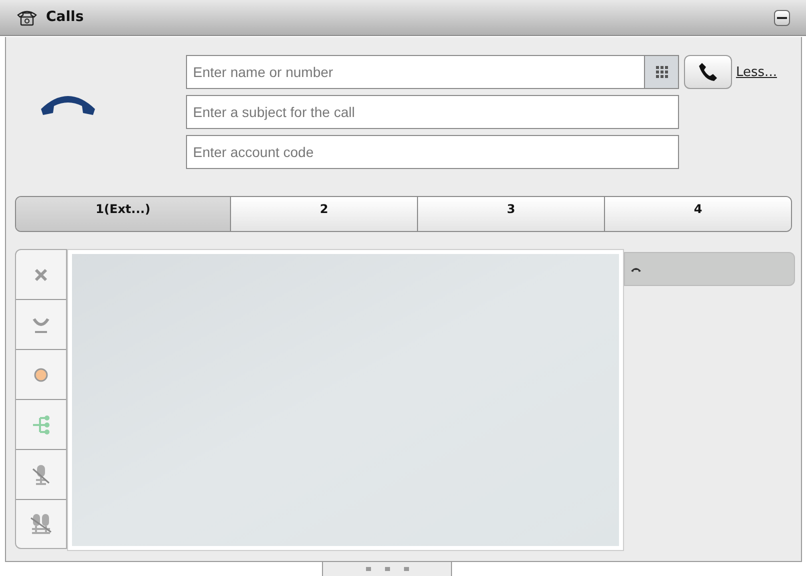  Describe the element at coordinates (41, 524) in the screenshot. I see `muted-microphones-icon` at that location.